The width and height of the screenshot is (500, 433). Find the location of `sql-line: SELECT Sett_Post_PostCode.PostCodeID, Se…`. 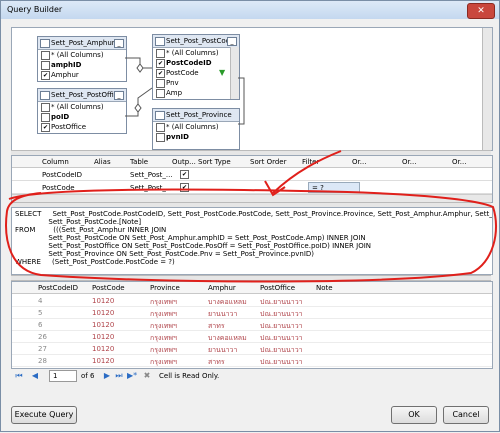

sql-line: SELECT Sett_Post_PostCode.PostCodeID, Se… is located at coordinates (254, 214).